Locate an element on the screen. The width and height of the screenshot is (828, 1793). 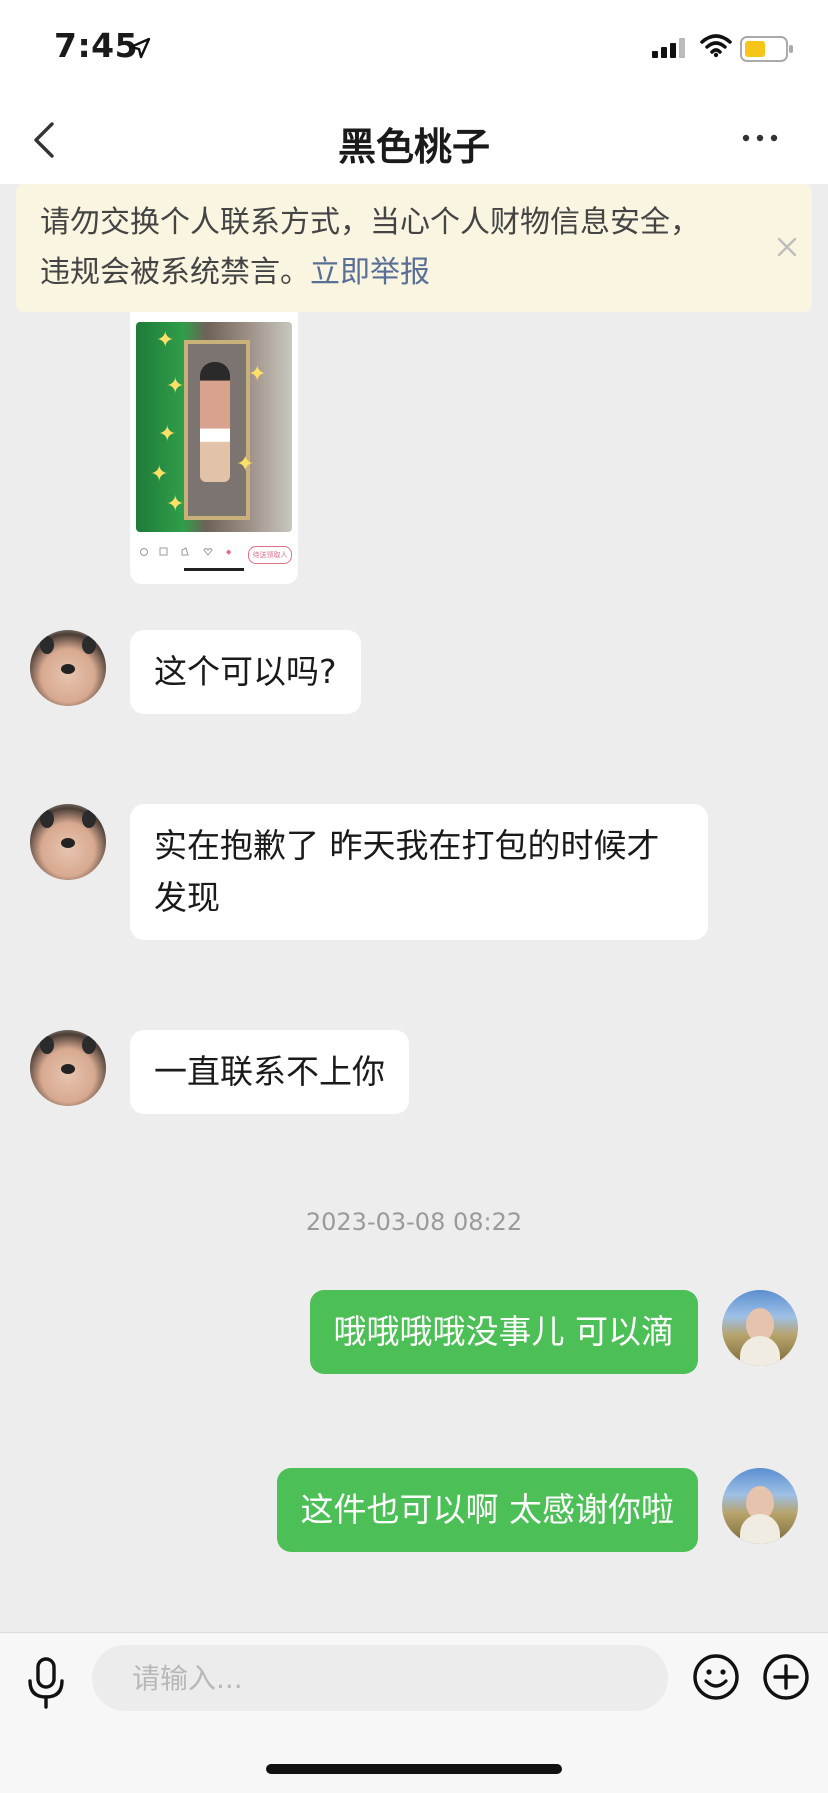
location-arrow-icon is located at coordinates (140, 48).